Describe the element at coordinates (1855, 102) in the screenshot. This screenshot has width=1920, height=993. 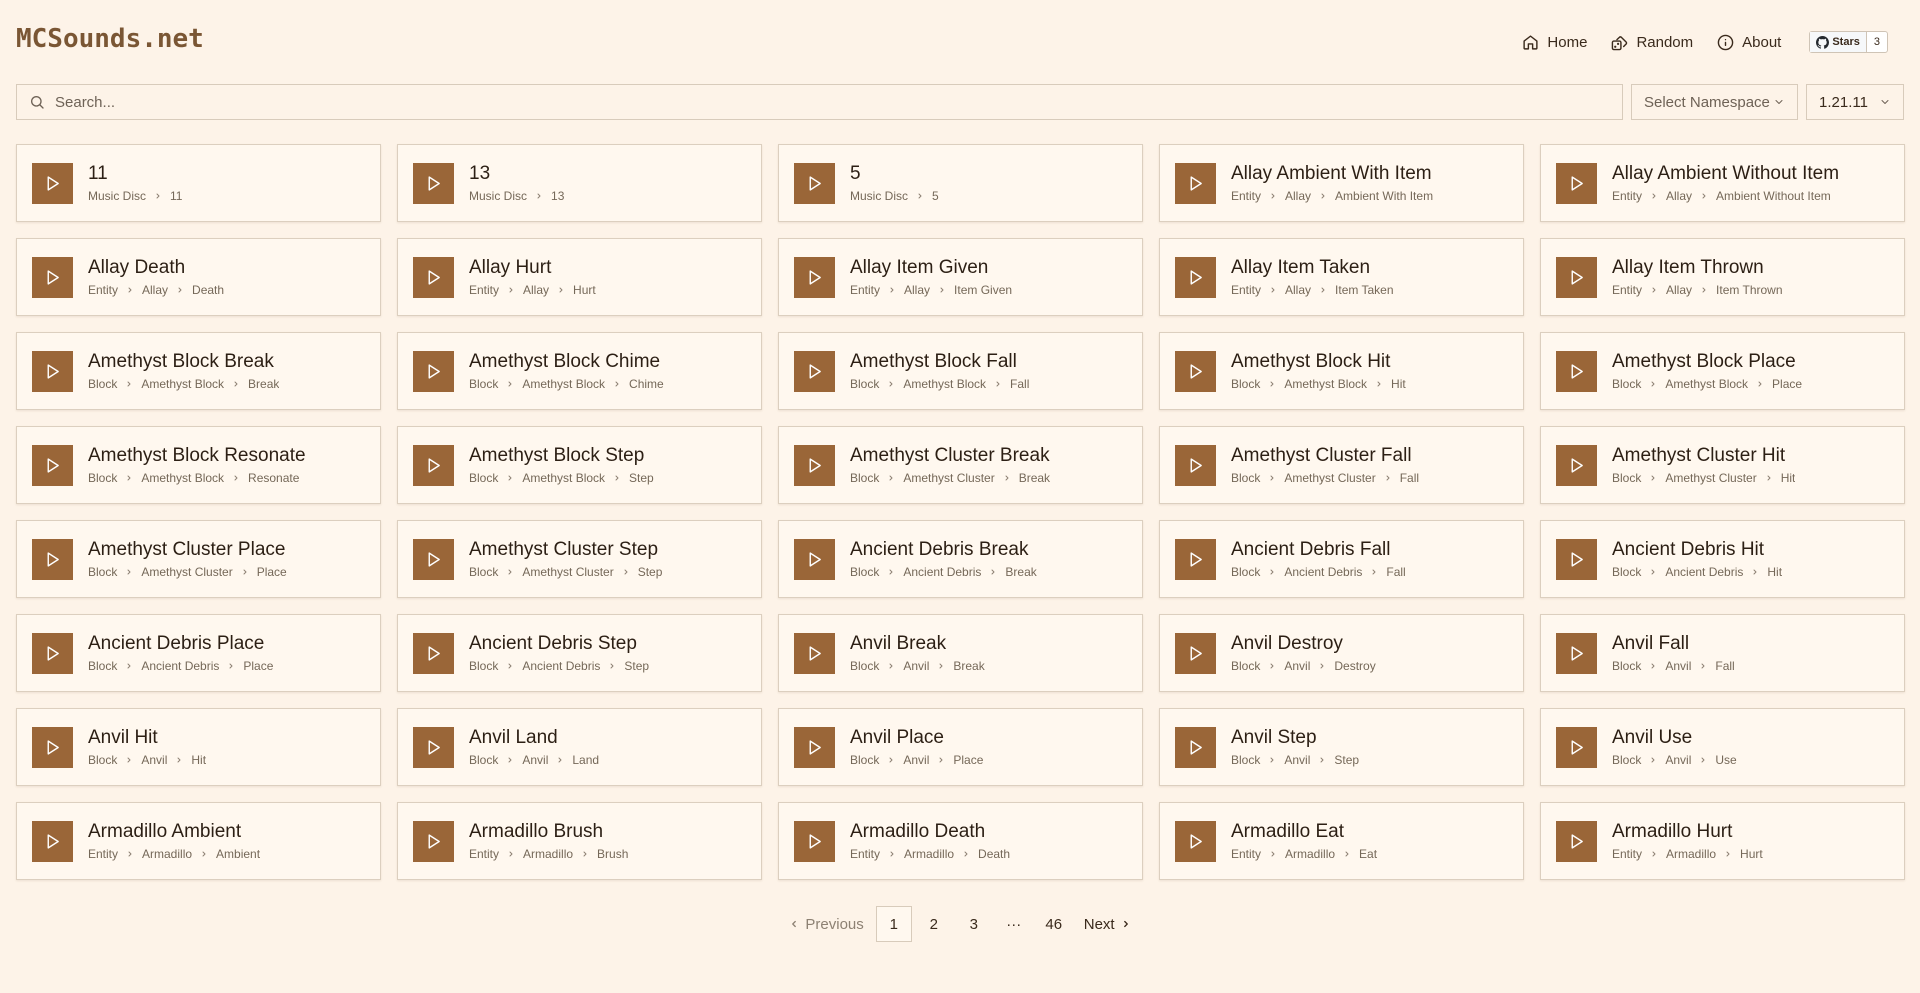
I see `version-select: 1.21.11` at that location.